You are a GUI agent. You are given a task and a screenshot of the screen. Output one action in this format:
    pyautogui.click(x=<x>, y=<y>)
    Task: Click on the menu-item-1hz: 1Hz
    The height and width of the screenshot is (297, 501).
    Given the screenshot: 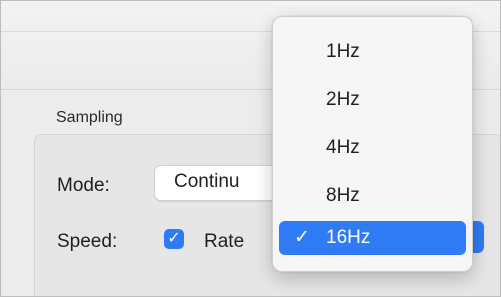 What is the action you would take?
    pyautogui.click(x=372, y=52)
    